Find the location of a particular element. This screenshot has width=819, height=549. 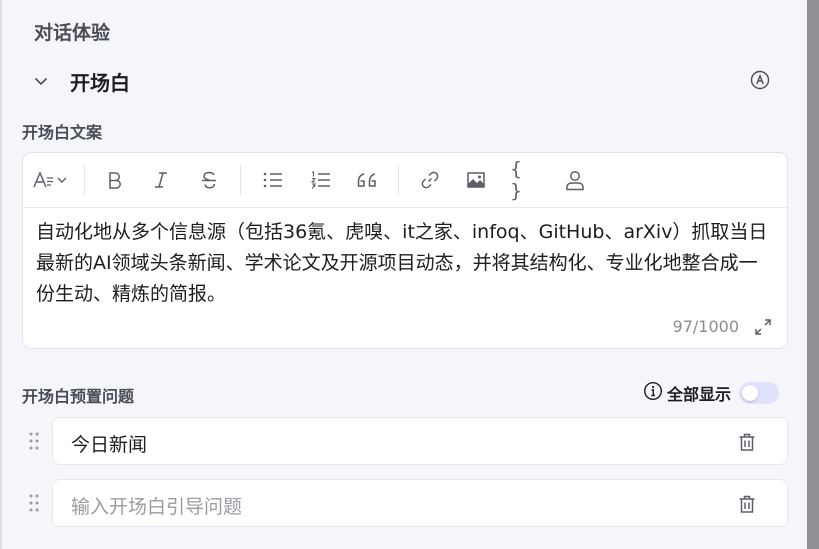

code-icon: { } is located at coordinates (516, 180).